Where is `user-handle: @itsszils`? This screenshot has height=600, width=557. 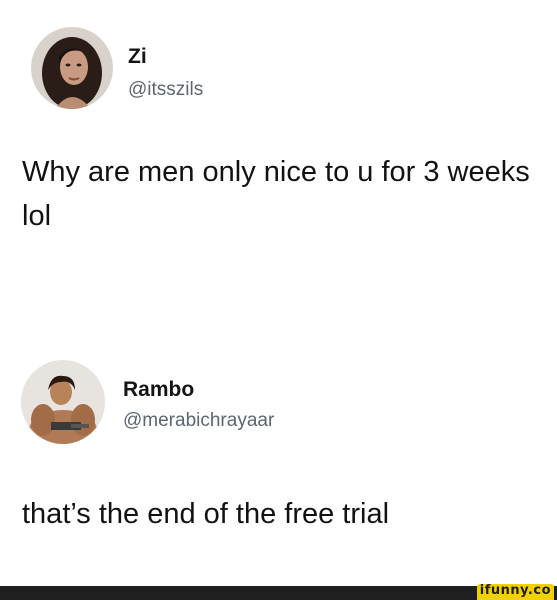
user-handle: @itsszils is located at coordinates (165, 90).